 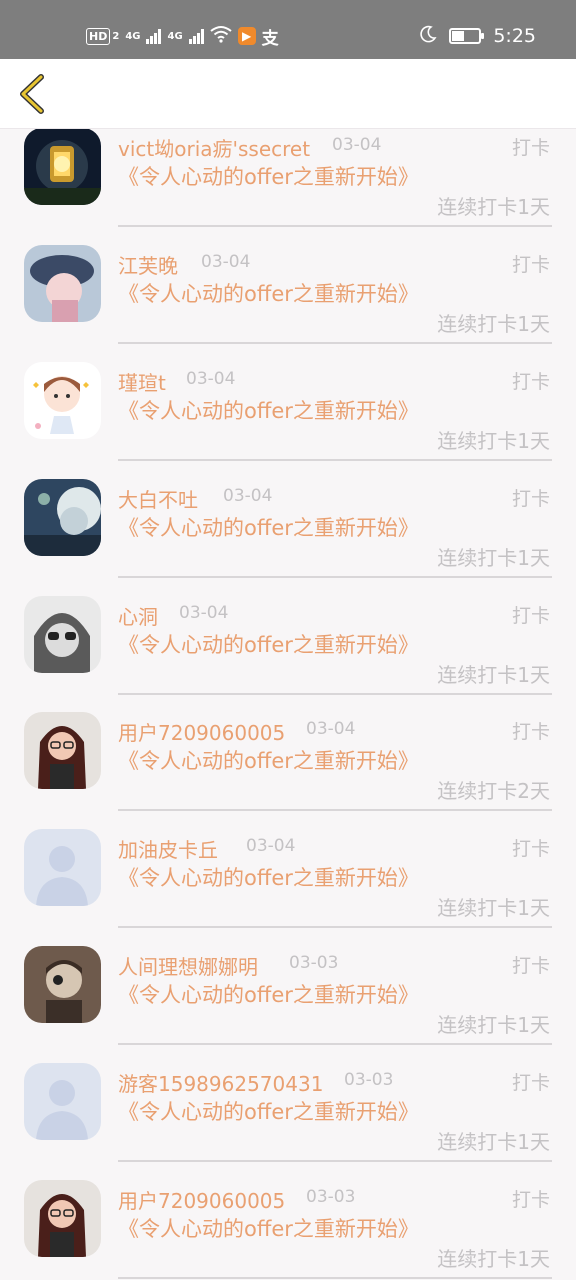 I want to click on wifi-icon, so click(x=221, y=36).